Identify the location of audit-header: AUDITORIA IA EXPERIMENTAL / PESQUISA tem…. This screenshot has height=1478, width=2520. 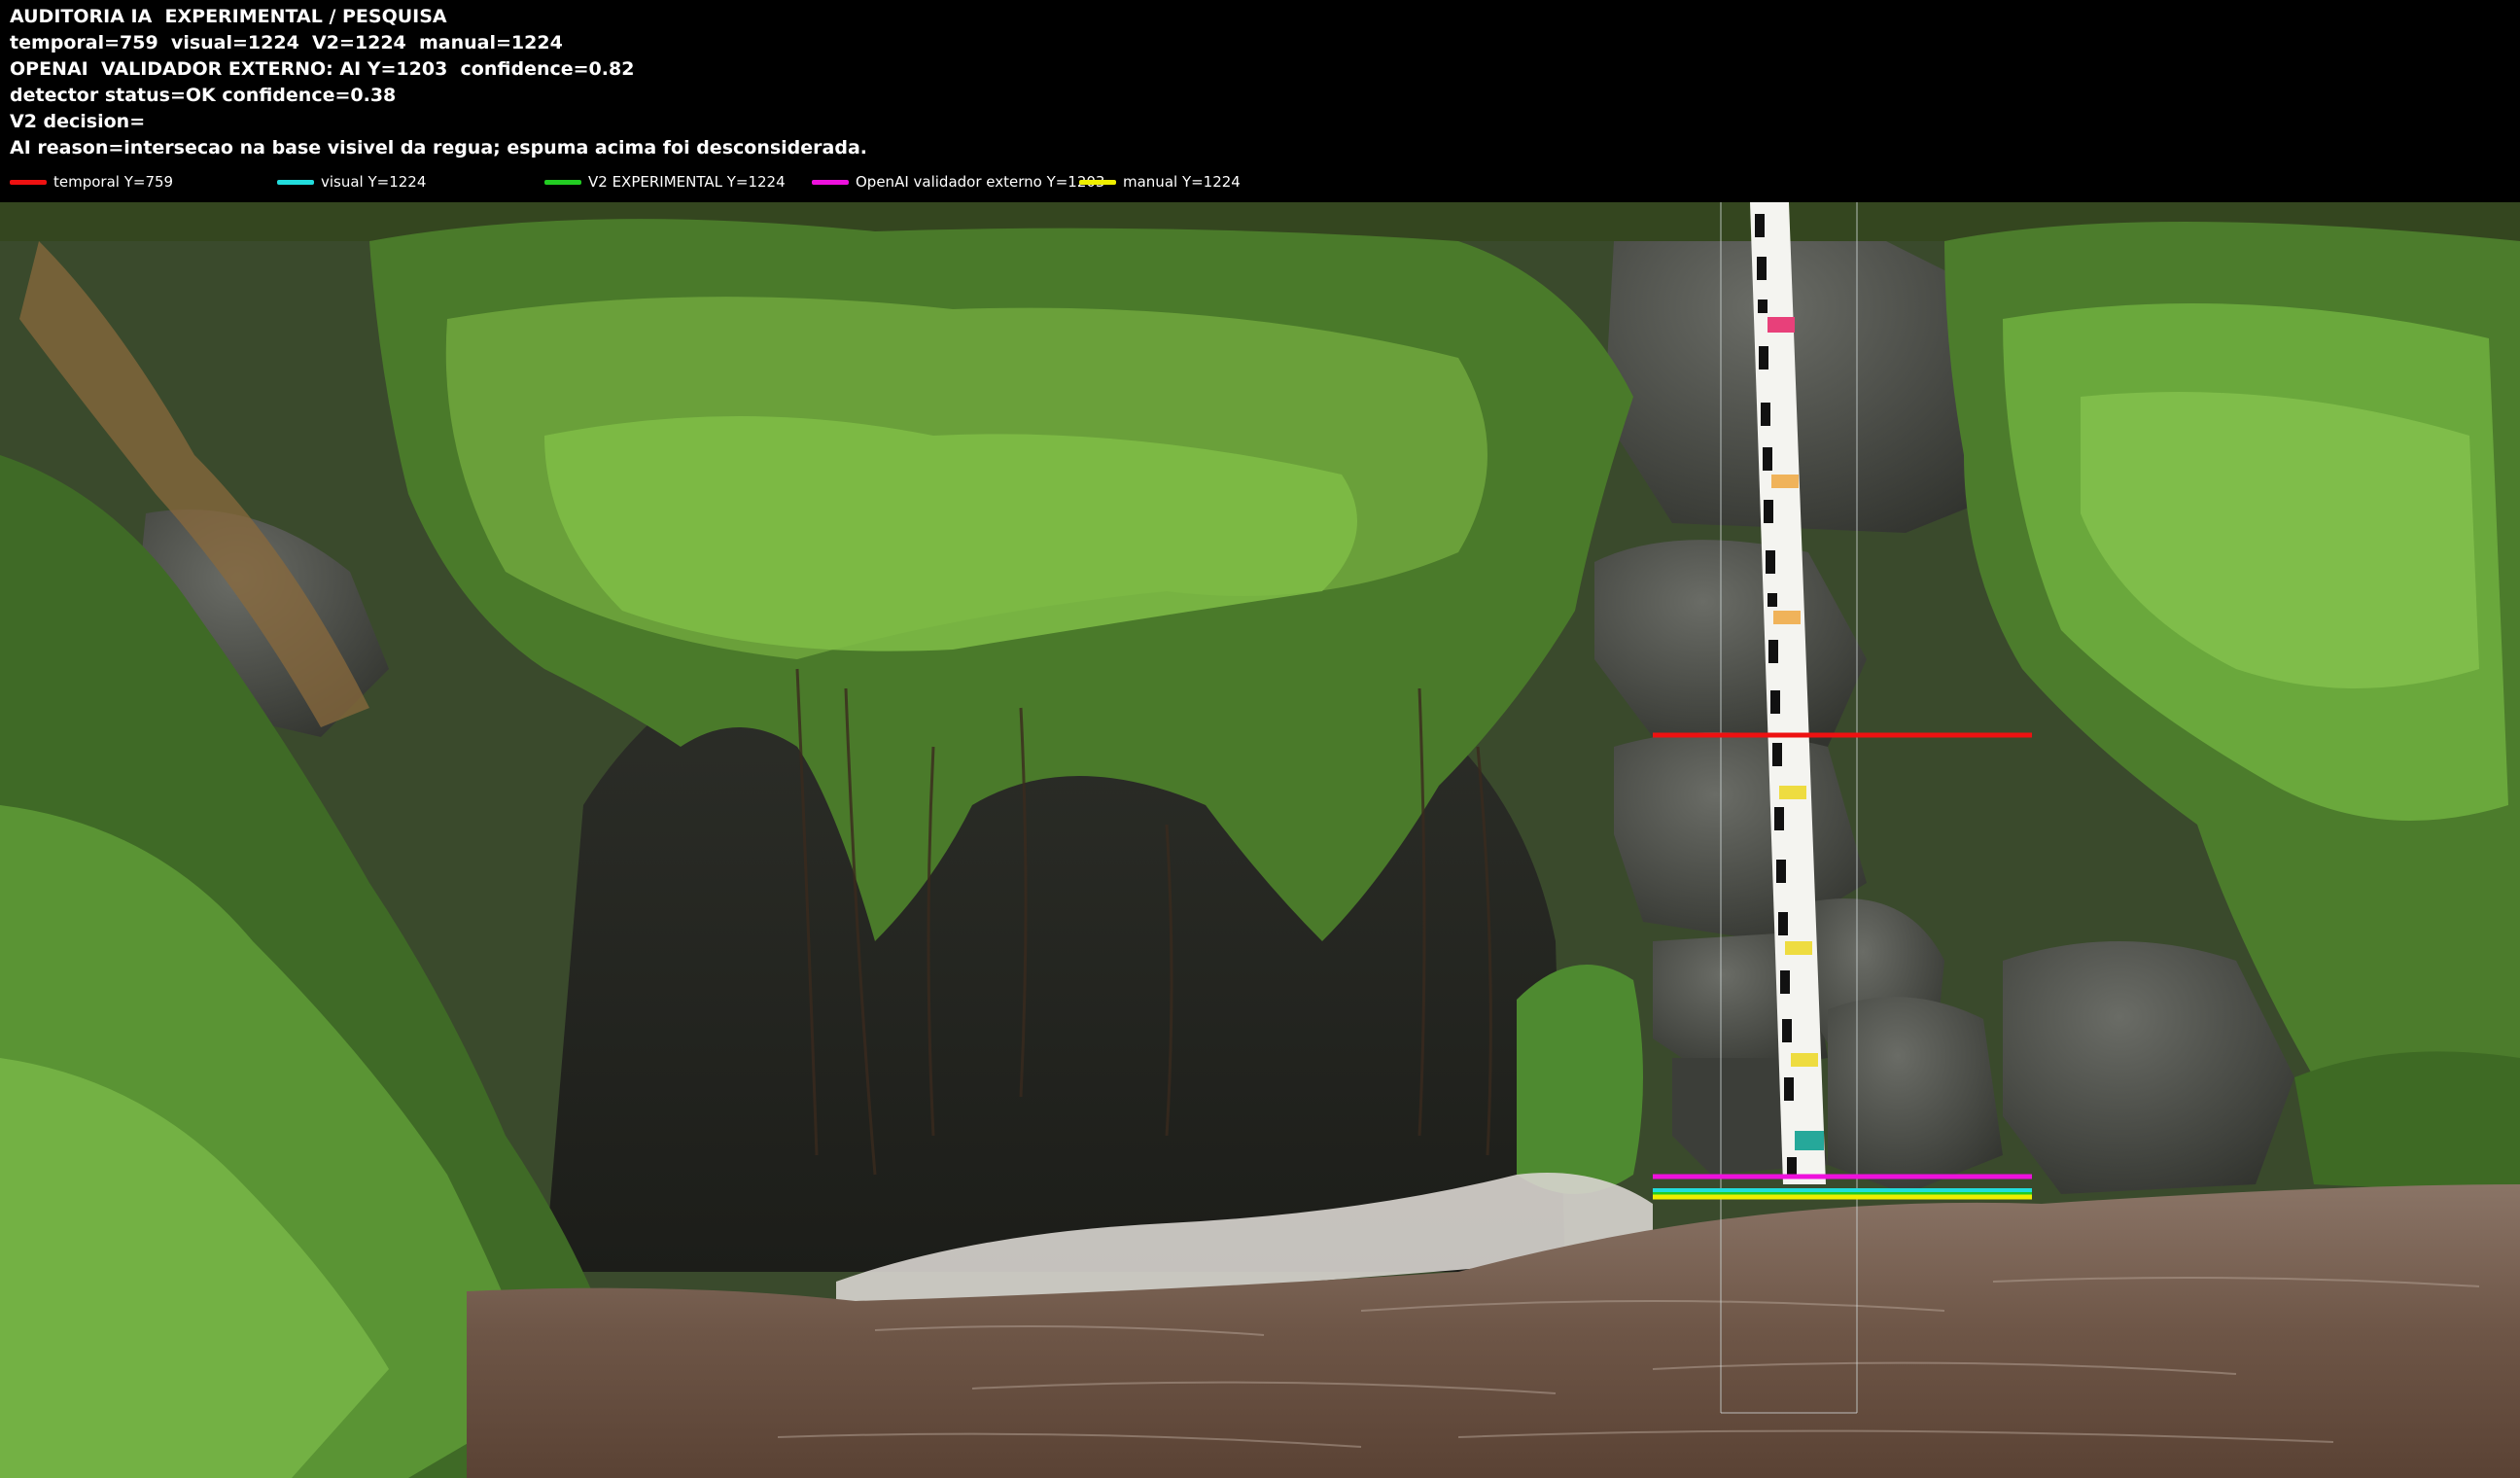
(1260, 101).